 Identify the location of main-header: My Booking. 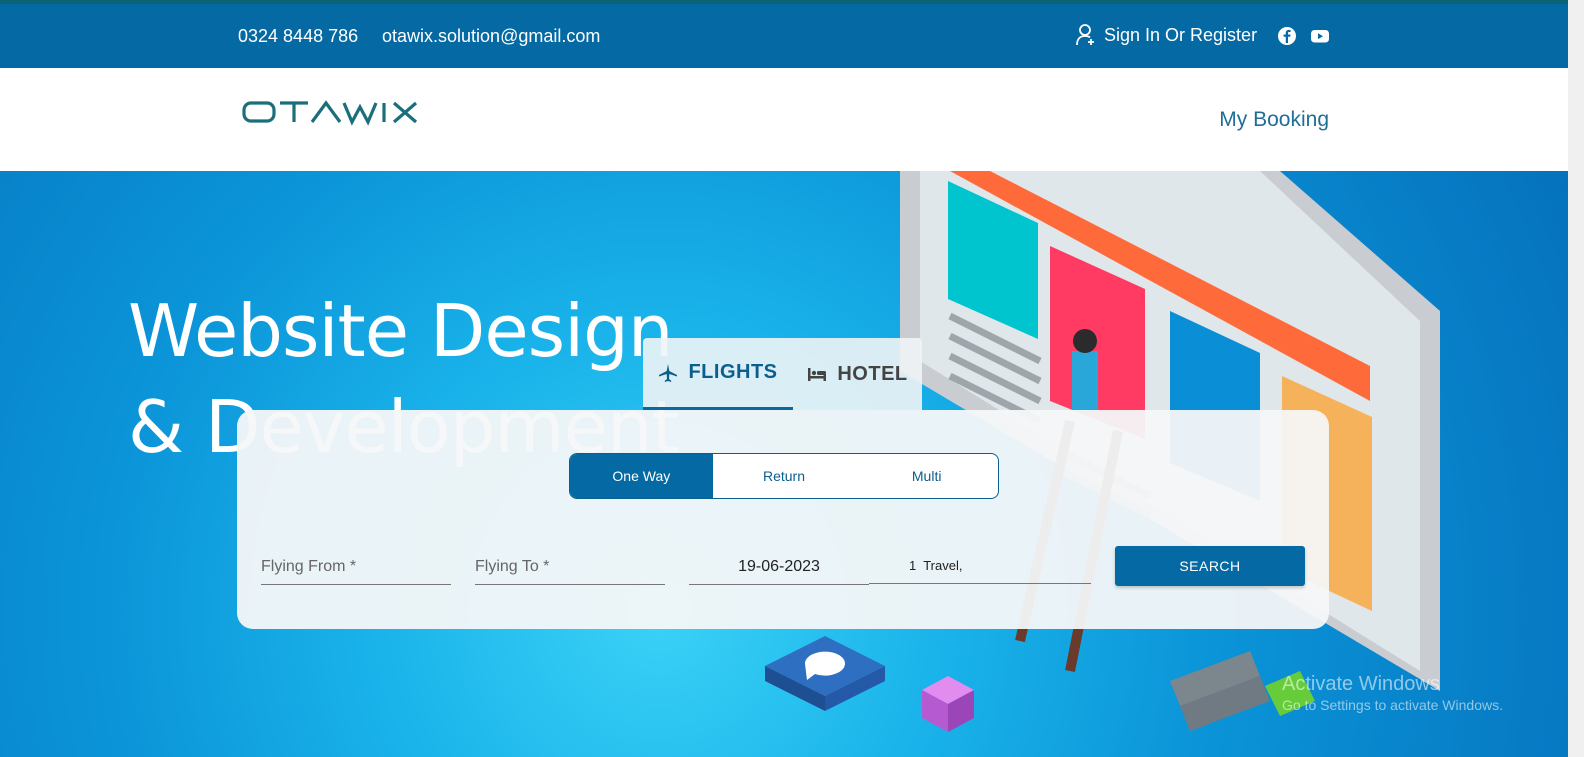
(784, 119).